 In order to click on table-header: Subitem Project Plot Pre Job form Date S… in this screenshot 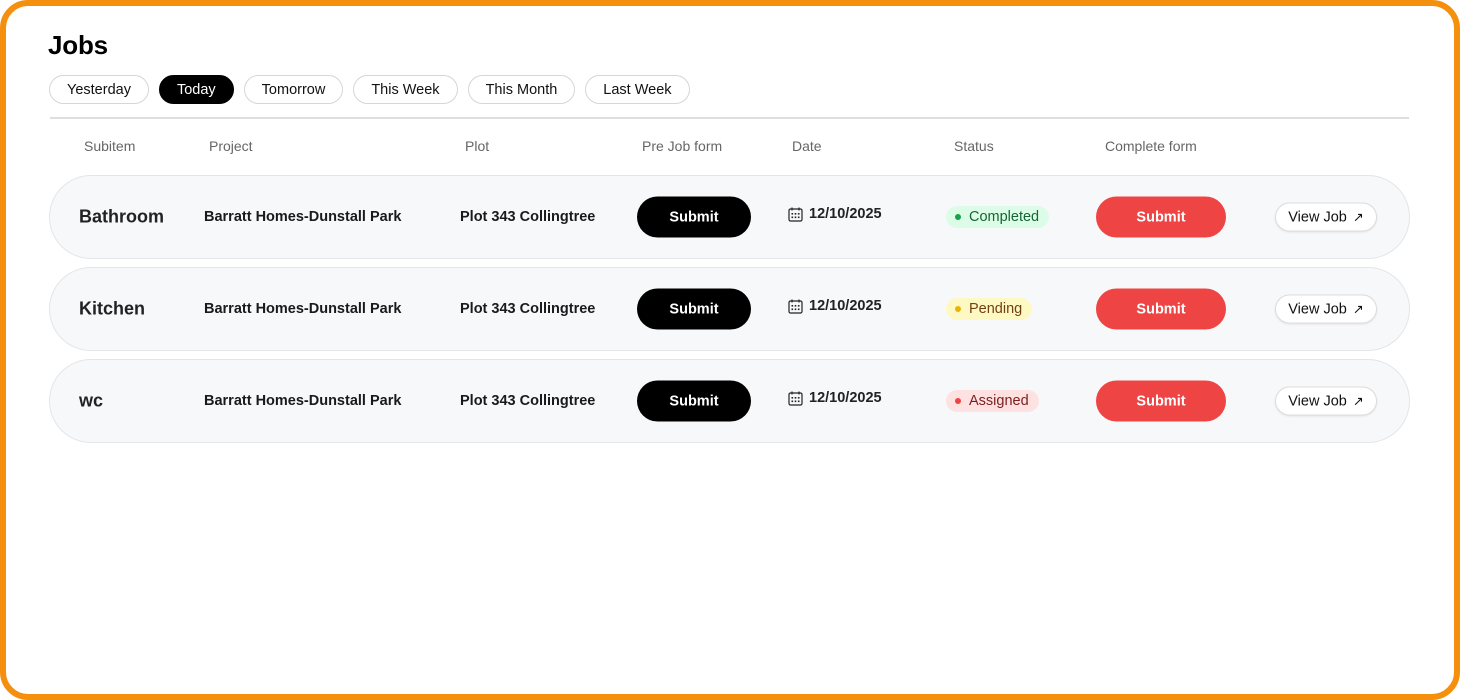, I will do `click(730, 148)`.